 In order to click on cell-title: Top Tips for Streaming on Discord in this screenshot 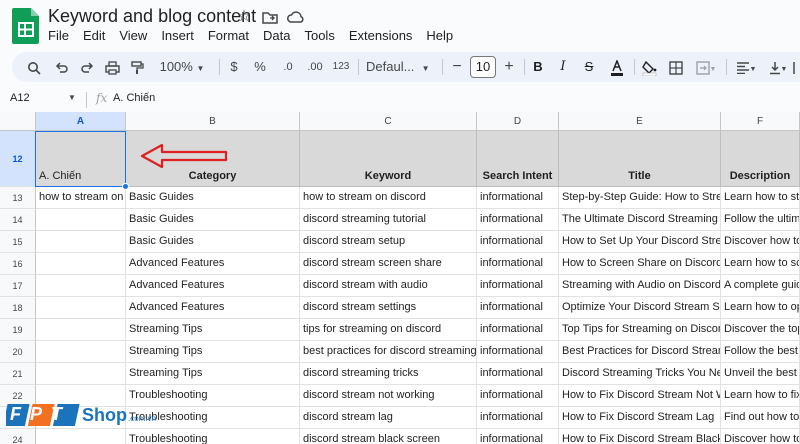, I will do `click(640, 330)`.